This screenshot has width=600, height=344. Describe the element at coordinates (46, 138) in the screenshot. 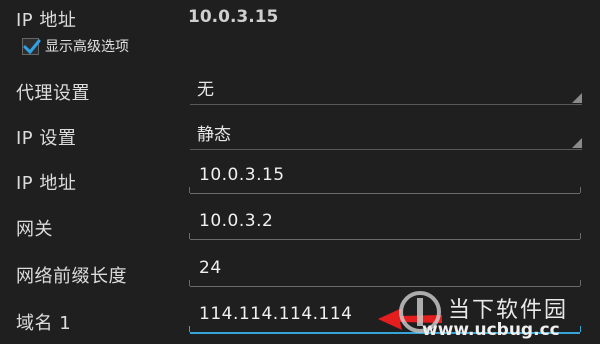

I see `ip-settings-label: IP 设置` at that location.